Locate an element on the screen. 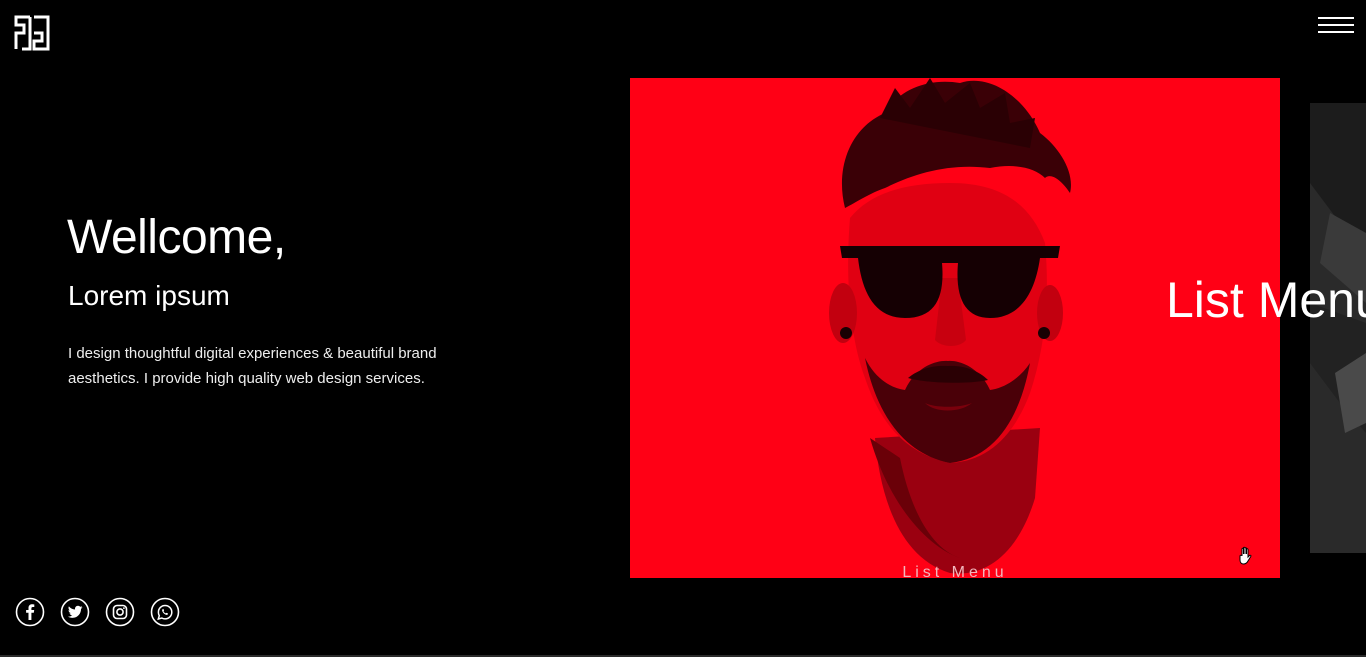  instagram-icon is located at coordinates (120, 612).